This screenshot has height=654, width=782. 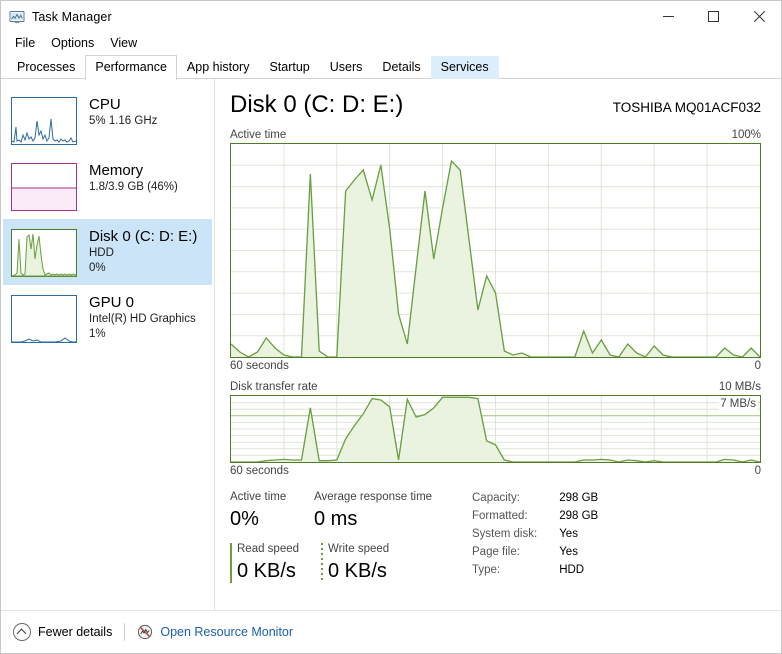 I want to click on transfer-rate-graph: 7 MB/s, so click(x=495, y=429).